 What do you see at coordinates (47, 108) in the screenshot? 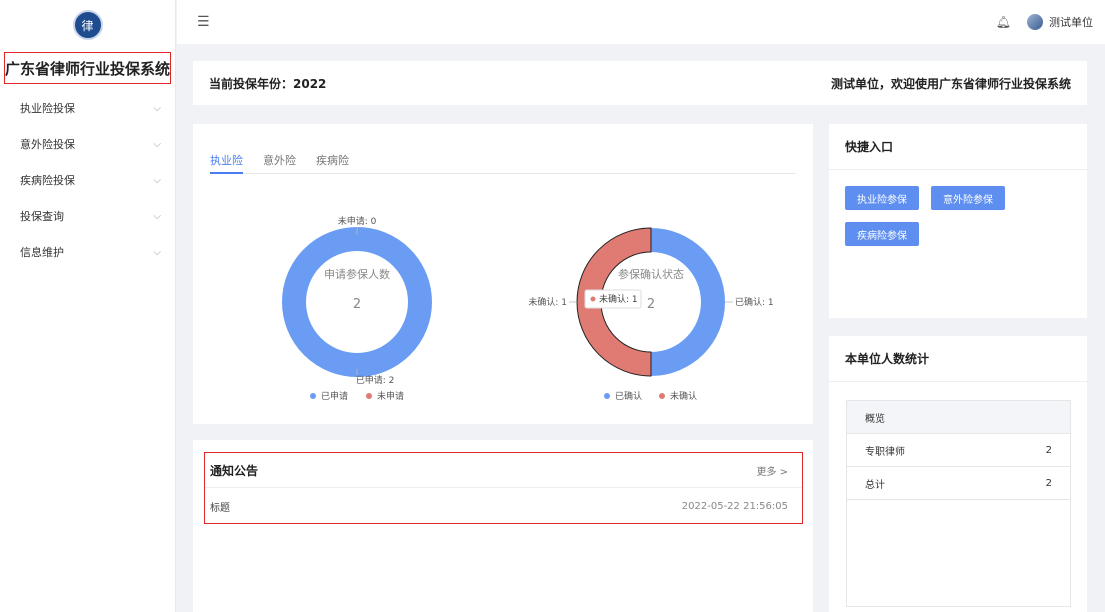
I see `sidebar-item-label: 执业险投保` at bounding box center [47, 108].